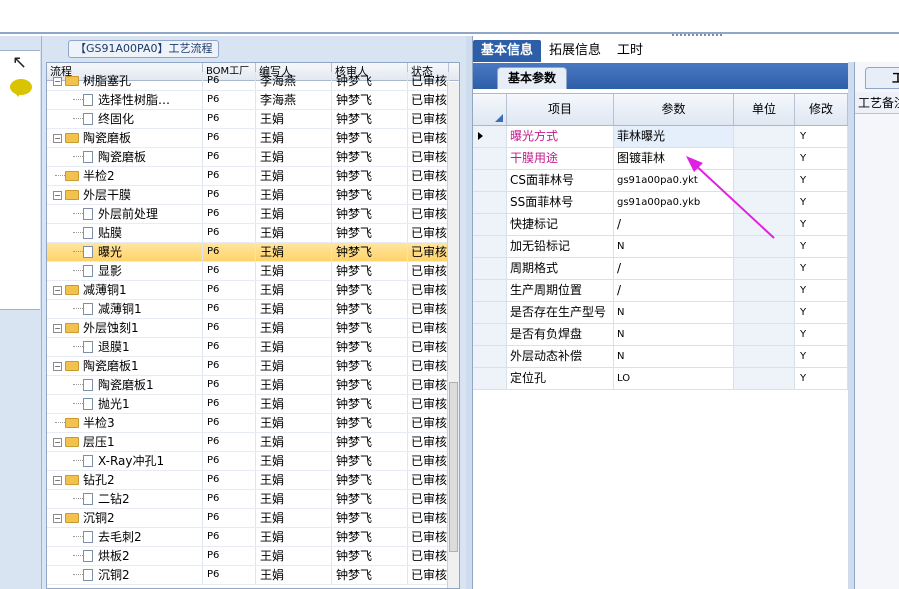  I want to click on tree-node: 退膜1, so click(125, 347).